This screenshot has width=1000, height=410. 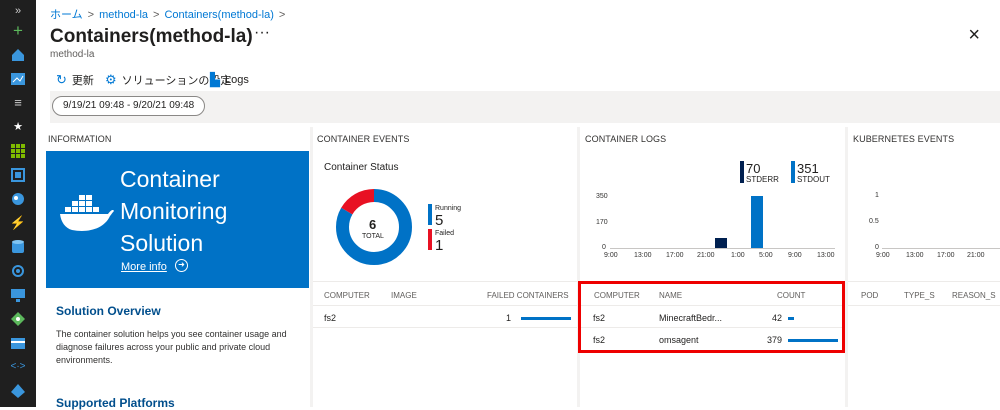 I want to click on legend-running-label: Running, so click(x=448, y=208).